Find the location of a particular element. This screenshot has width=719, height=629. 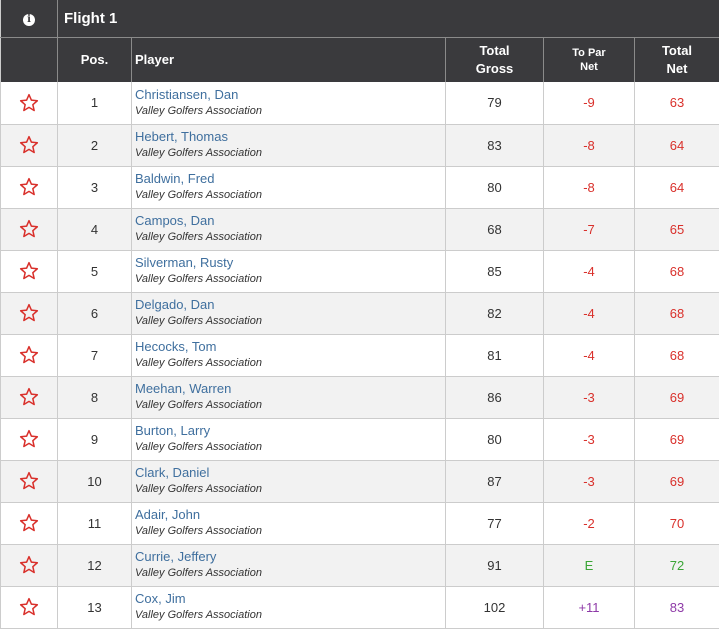

header-to-par-net: To Par Net is located at coordinates (589, 59).